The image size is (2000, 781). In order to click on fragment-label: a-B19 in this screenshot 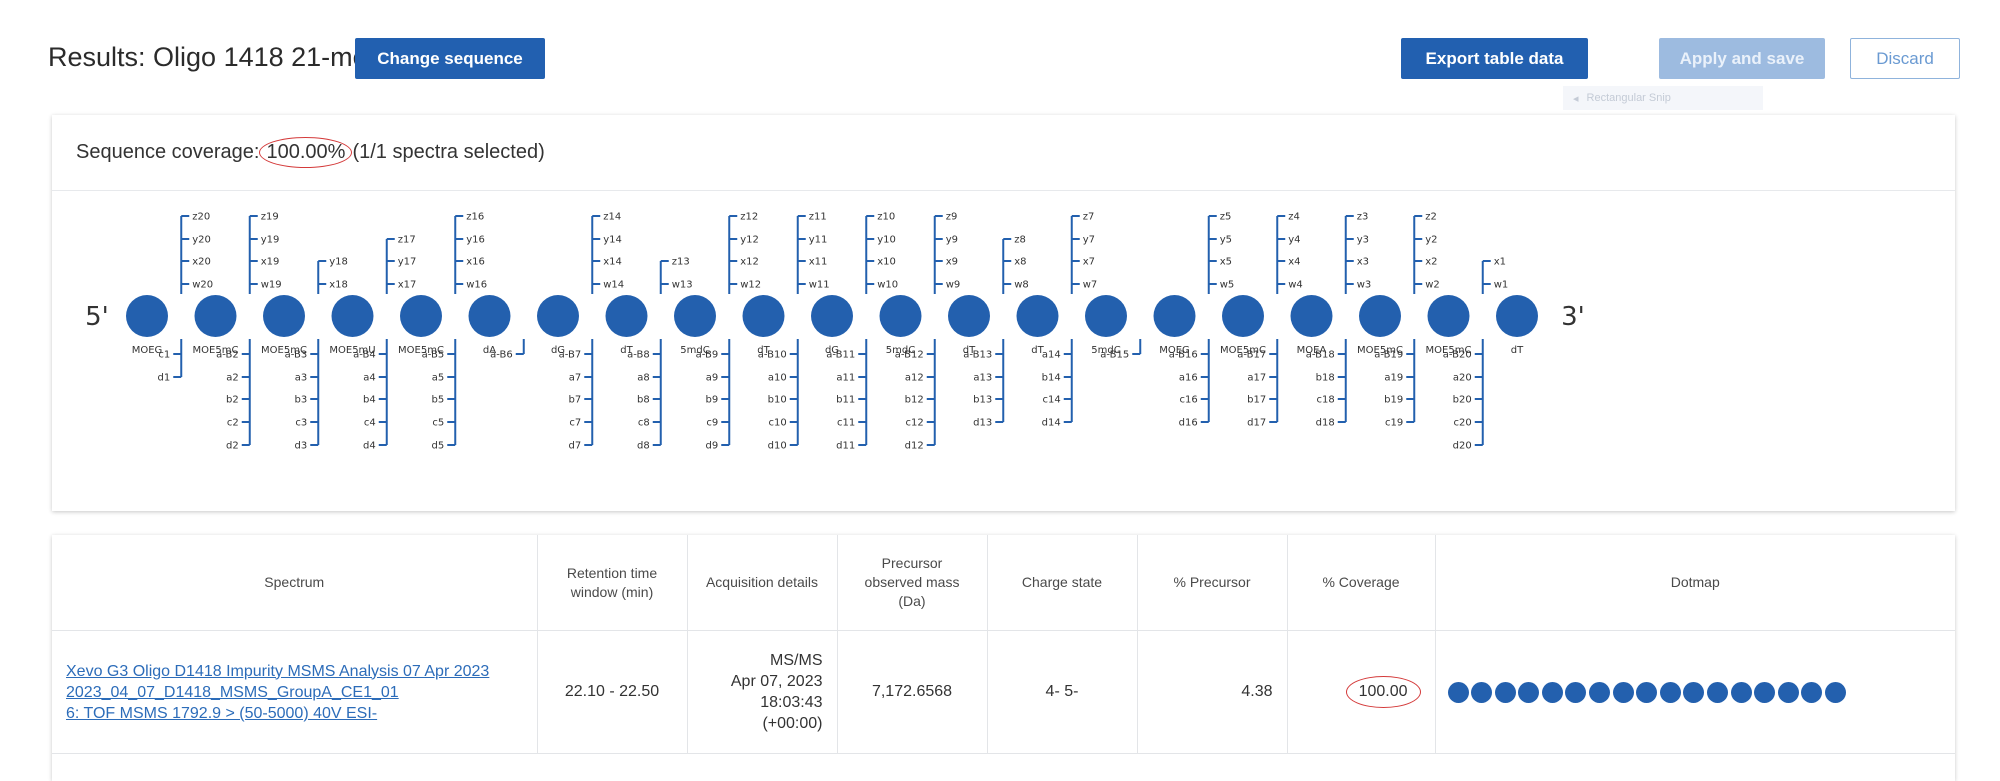, I will do `click(1388, 355)`.